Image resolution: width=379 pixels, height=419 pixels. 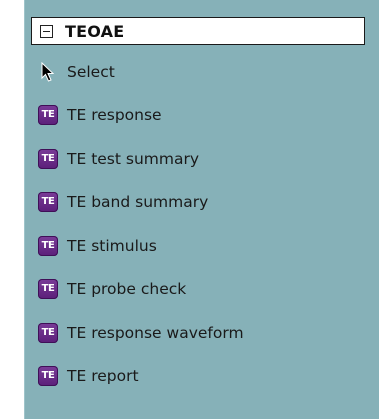 I want to click on tool-item-label: TE test summary, so click(x=133, y=158).